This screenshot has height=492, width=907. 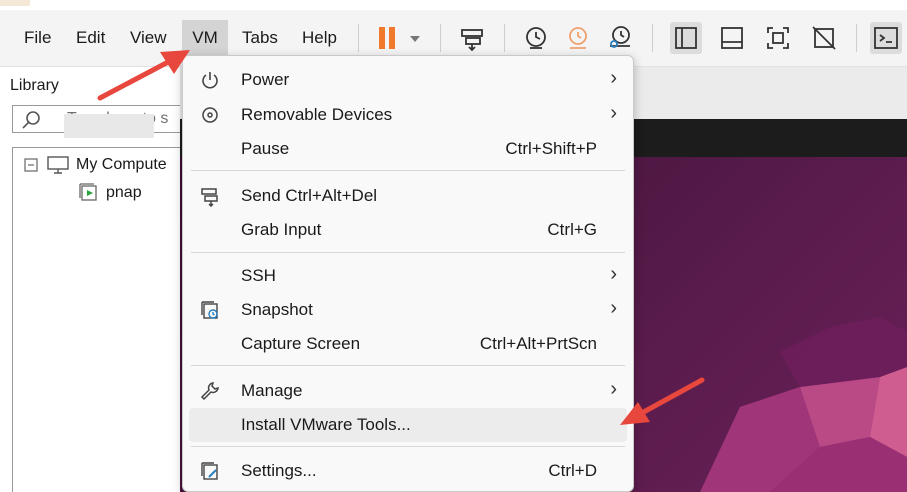 What do you see at coordinates (408, 310) in the screenshot?
I see `menu-item-snapshot: Snapshot ›` at bounding box center [408, 310].